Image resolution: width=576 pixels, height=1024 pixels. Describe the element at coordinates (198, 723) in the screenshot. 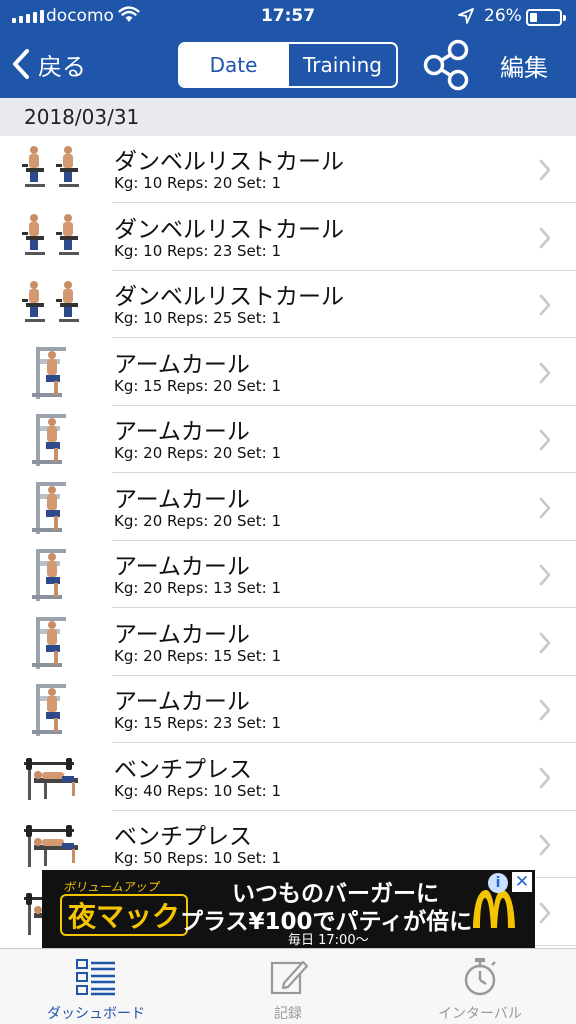

I see `exercise-detail: Kg: 15 Reps: 23 Set: 1` at that location.